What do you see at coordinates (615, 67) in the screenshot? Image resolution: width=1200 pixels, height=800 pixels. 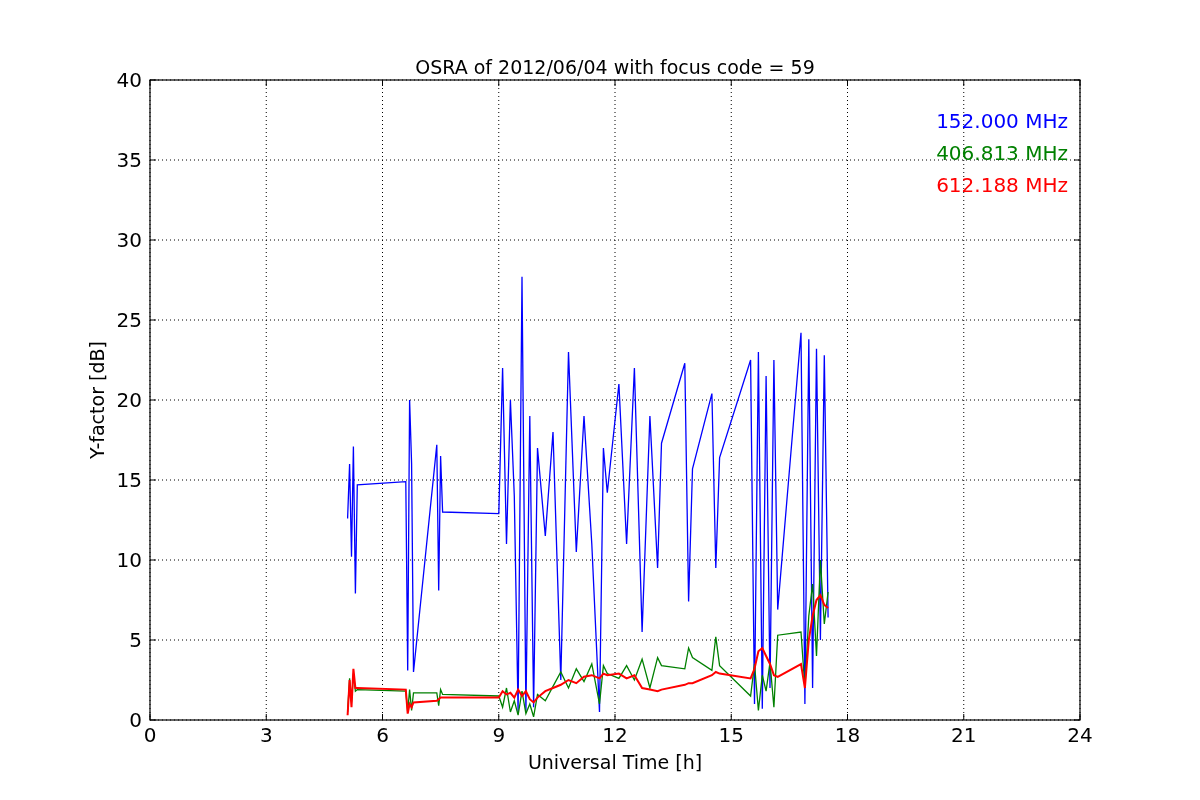 I see `chart-title: OSRA of 2012/06/04 with focus code = 59` at bounding box center [615, 67].